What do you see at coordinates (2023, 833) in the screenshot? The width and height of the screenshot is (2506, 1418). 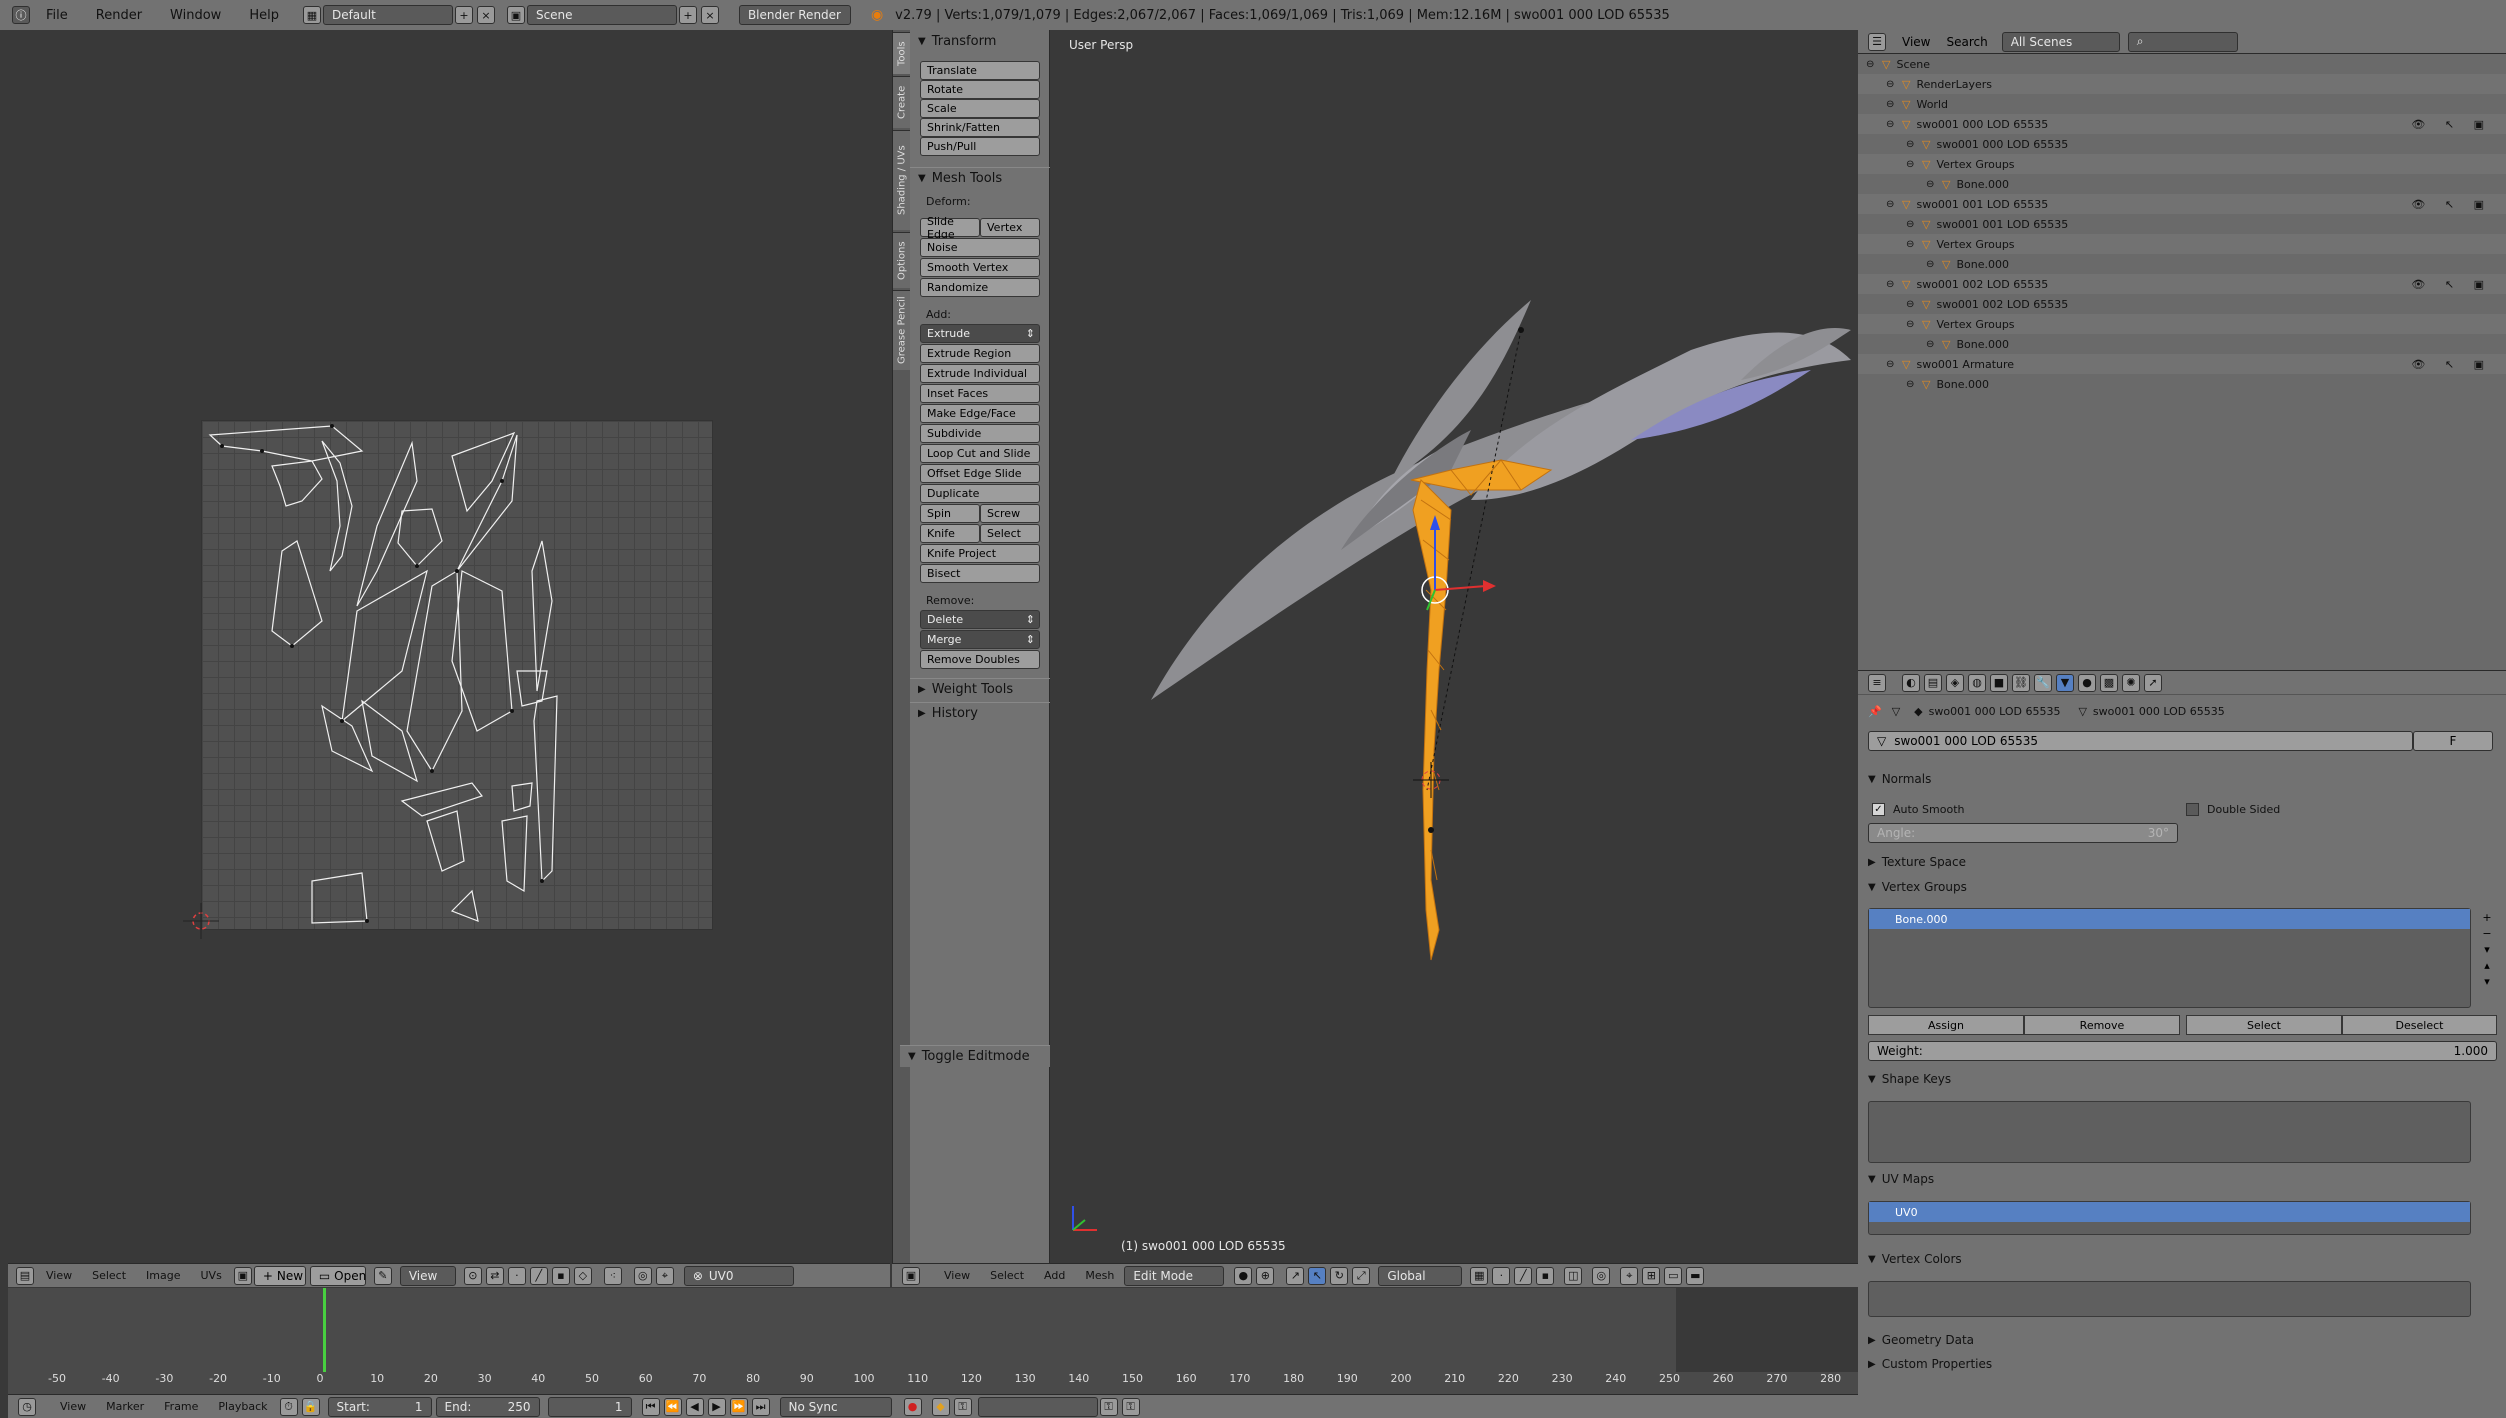 I see `auto-smooth-angle-field: Angle: 30°` at bounding box center [2023, 833].